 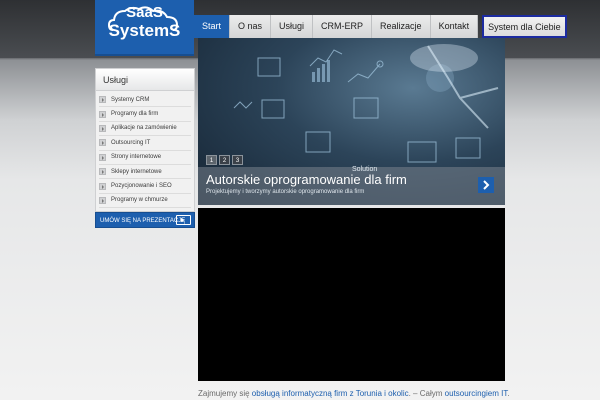 What do you see at coordinates (251, 26) in the screenshot?
I see `nav-o-nas: O nas` at bounding box center [251, 26].